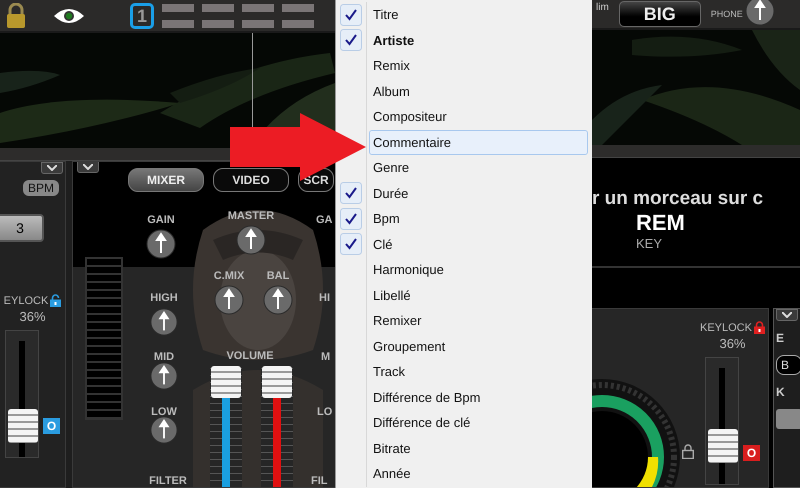 This screenshot has width=800, height=488. Describe the element at coordinates (164, 298) in the screenshot. I see `knob-label: HIGH` at that location.